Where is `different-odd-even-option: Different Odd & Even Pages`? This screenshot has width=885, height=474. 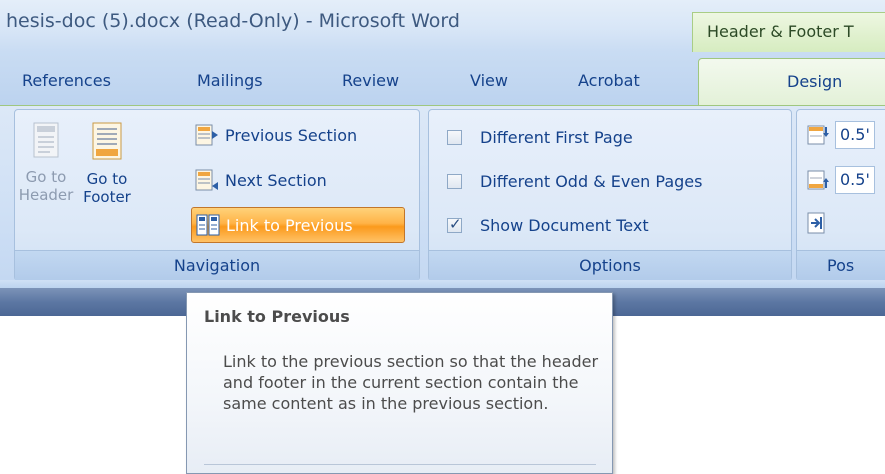
different-odd-even-option: Different Odd & Even Pages is located at coordinates (574, 181).